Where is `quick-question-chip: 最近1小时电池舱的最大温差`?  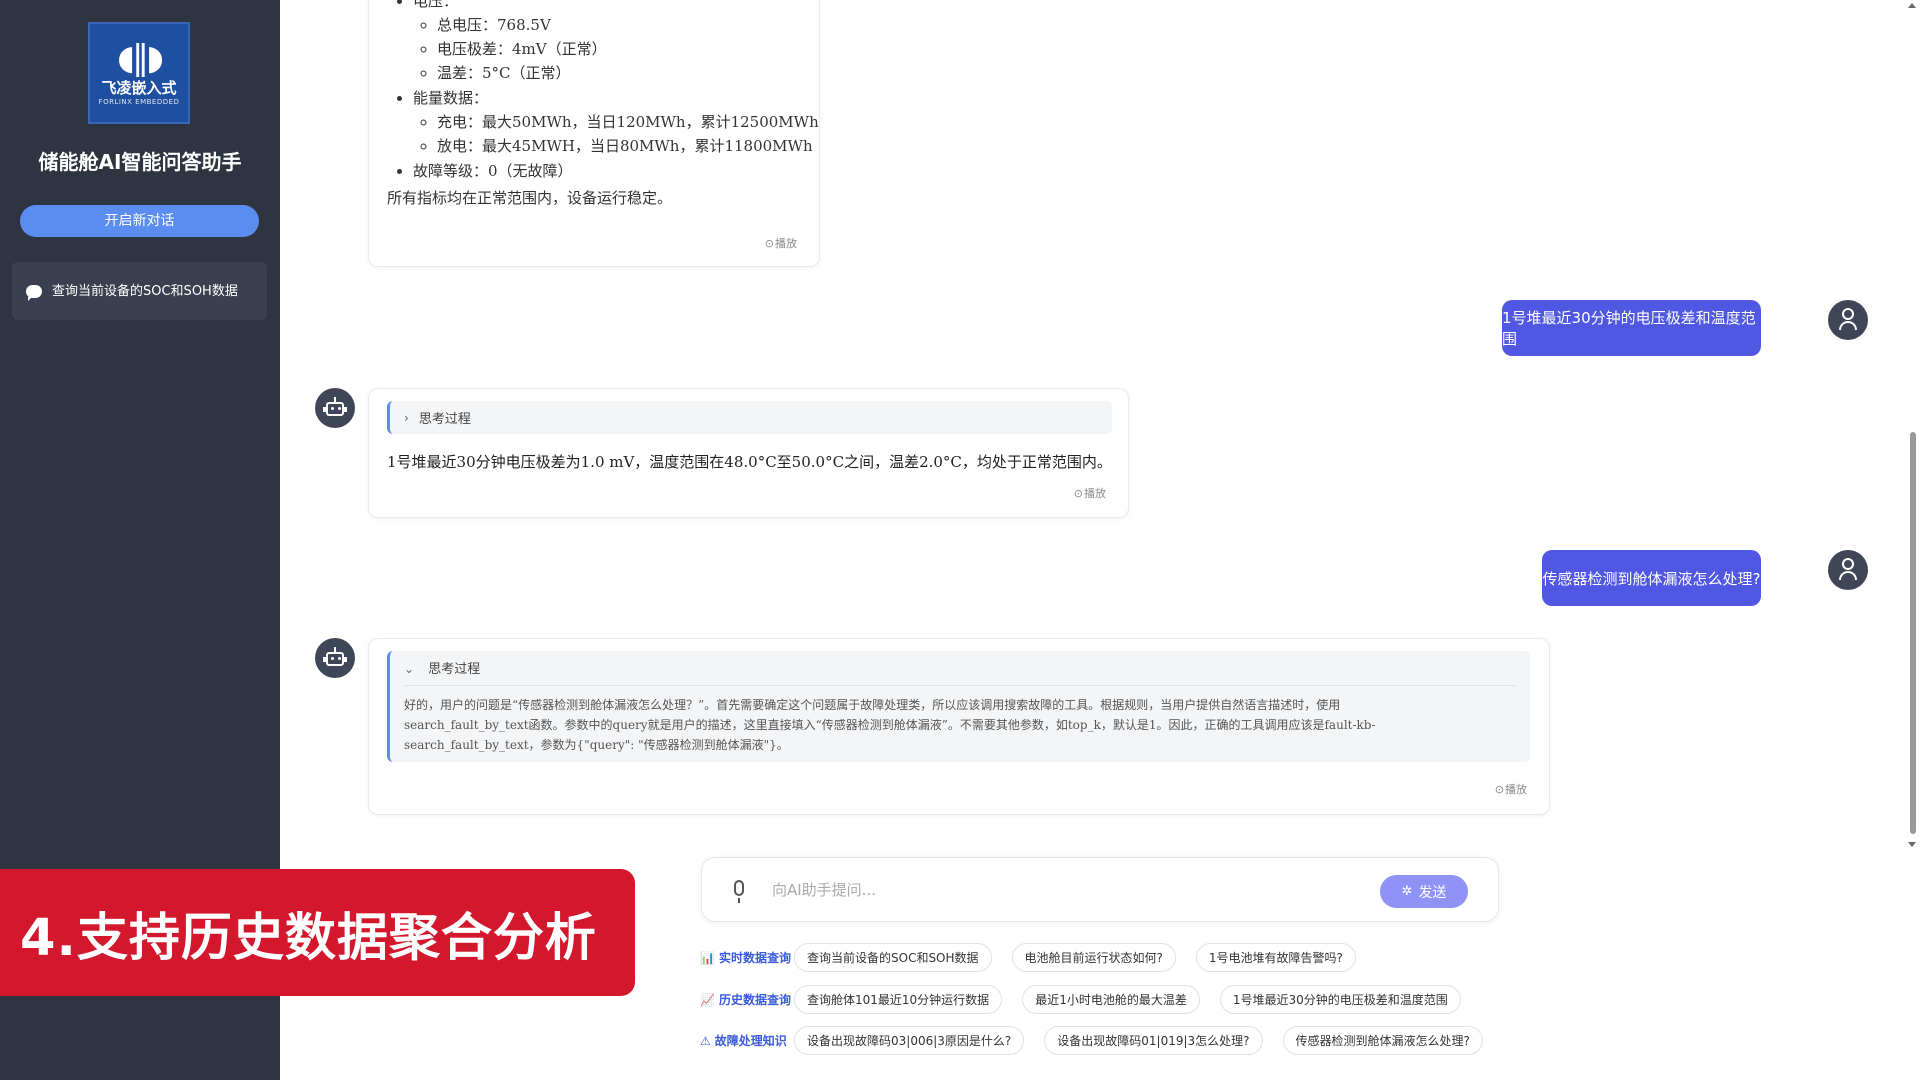
quick-question-chip: 最近1小时电池舱的最大温差 is located at coordinates (1111, 999).